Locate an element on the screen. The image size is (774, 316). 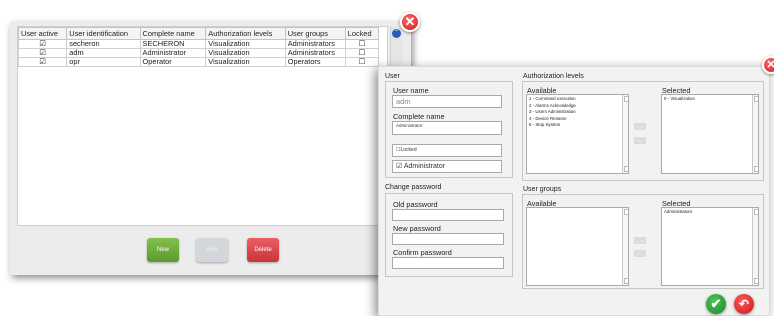
delete-button: Delete is located at coordinates (263, 250).